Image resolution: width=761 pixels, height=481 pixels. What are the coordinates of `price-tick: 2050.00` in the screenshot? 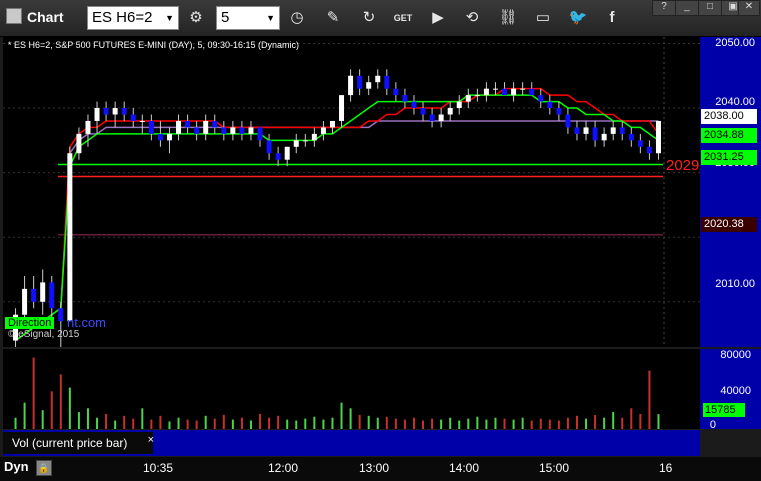 It's located at (735, 43).